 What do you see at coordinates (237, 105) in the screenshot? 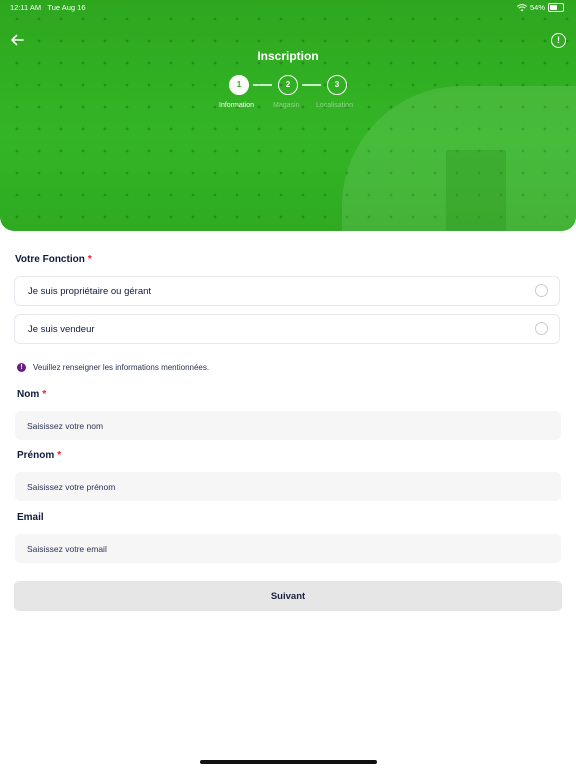
I see `step-1-label: Information` at bounding box center [237, 105].